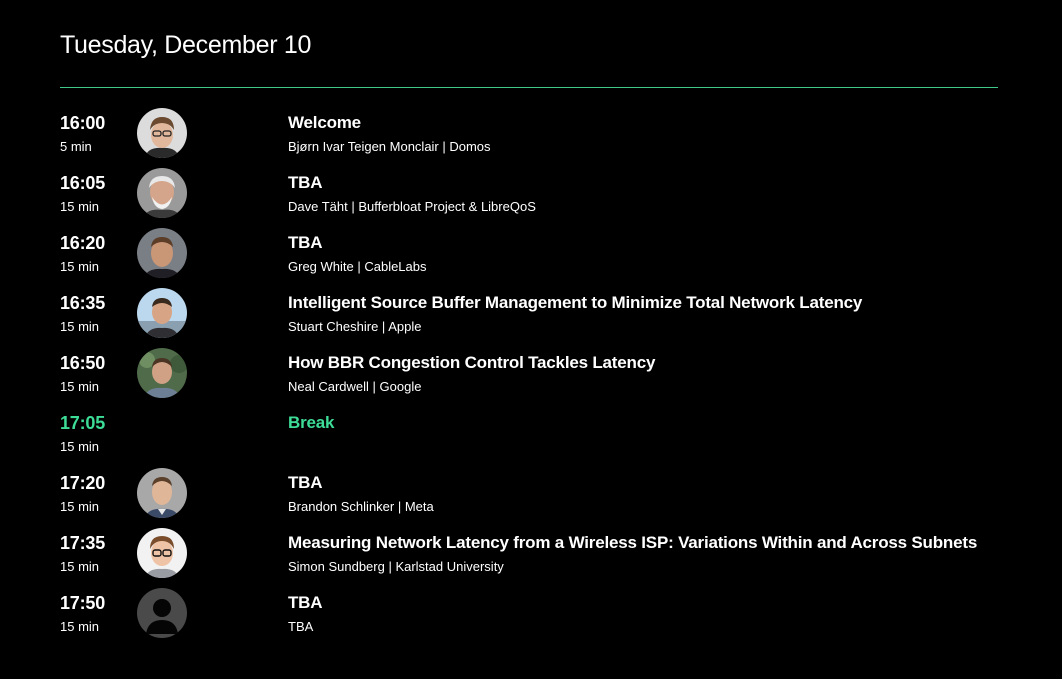 This screenshot has width=1062, height=679. I want to click on schedule-row-1750: 17:50 15 min TBA TBA, so click(529, 618).